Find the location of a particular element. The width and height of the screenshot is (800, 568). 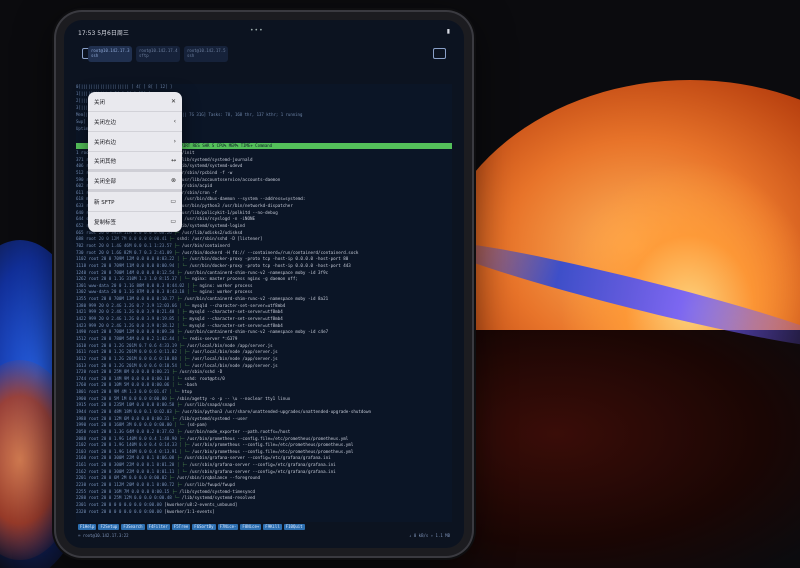

process-command: mysqld --character-set-server=utf8mb4 is located at coordinates (236, 325).